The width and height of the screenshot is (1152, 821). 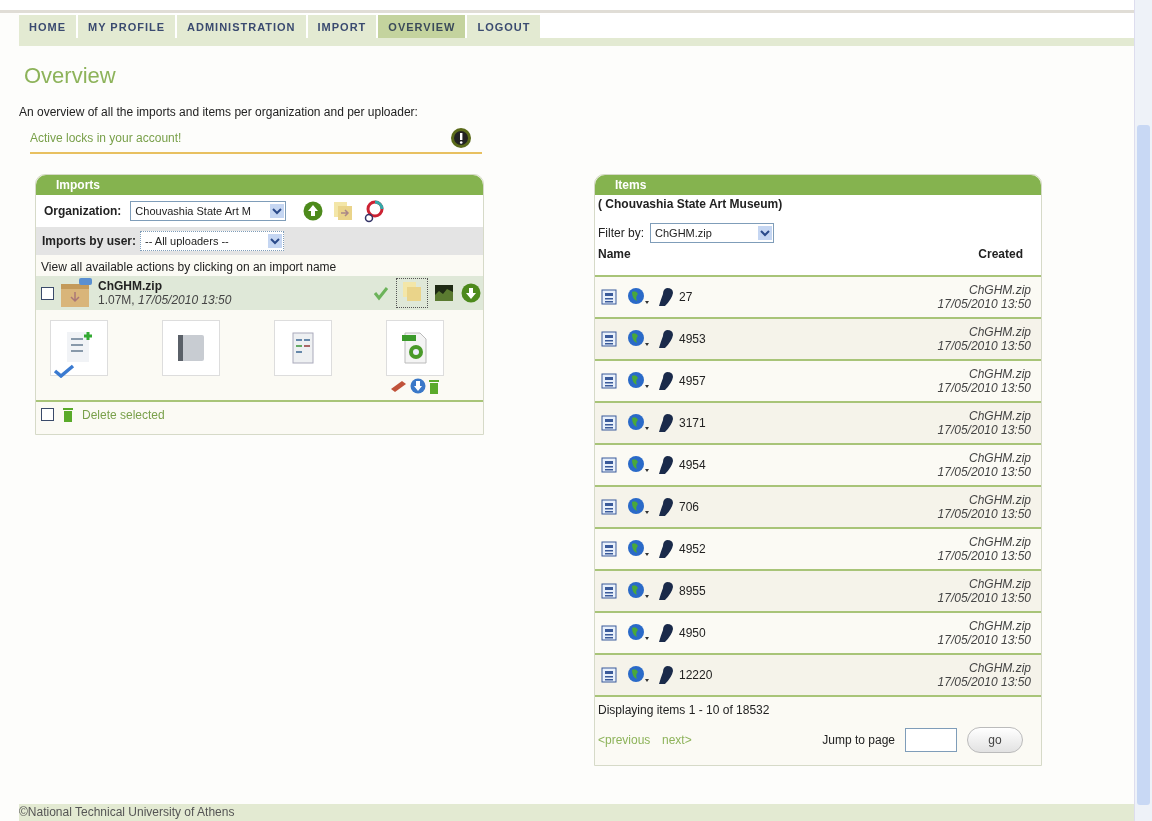 What do you see at coordinates (189, 267) in the screenshot?
I see `hint-text: View all available actions by clicking on an import name` at bounding box center [189, 267].